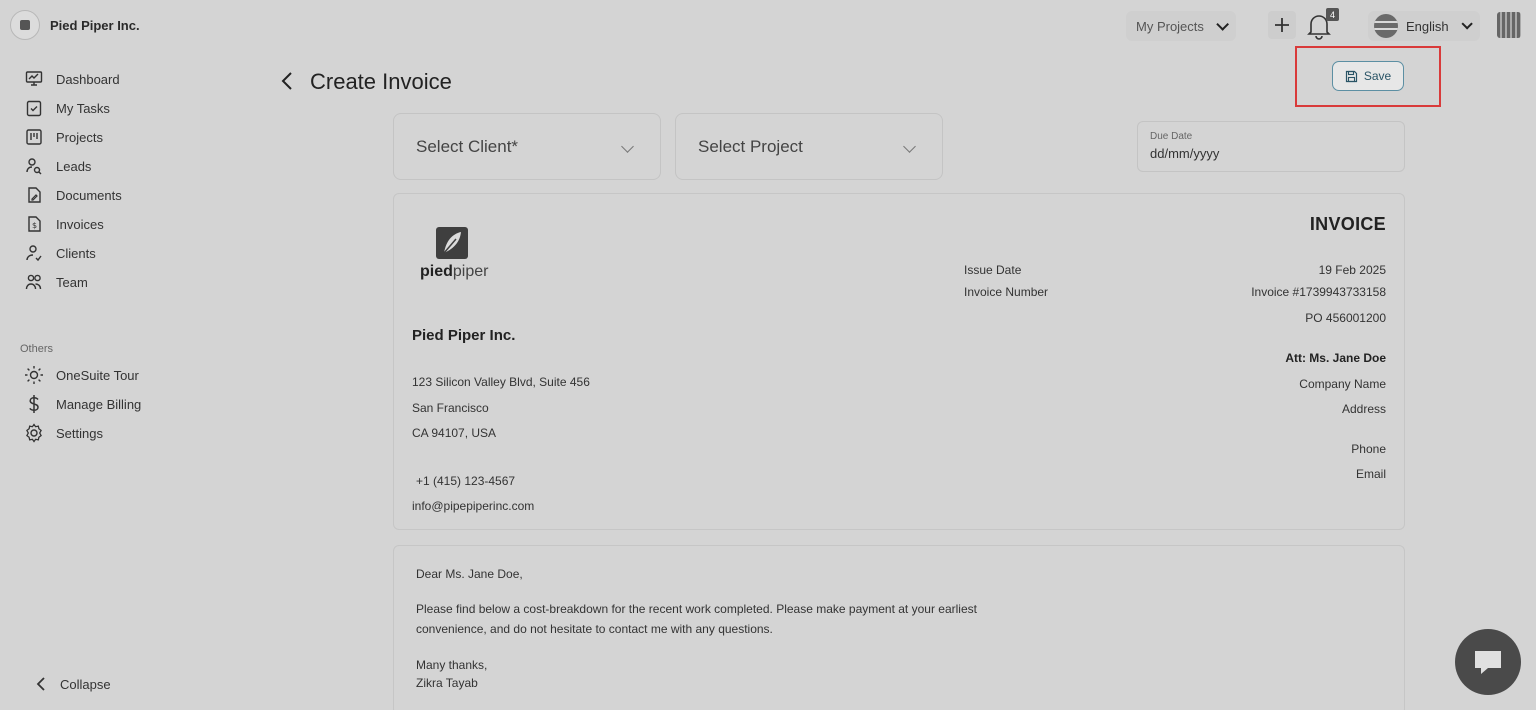  Describe the element at coordinates (1323, 25) in the screenshot. I see `notifications-button: 4` at that location.